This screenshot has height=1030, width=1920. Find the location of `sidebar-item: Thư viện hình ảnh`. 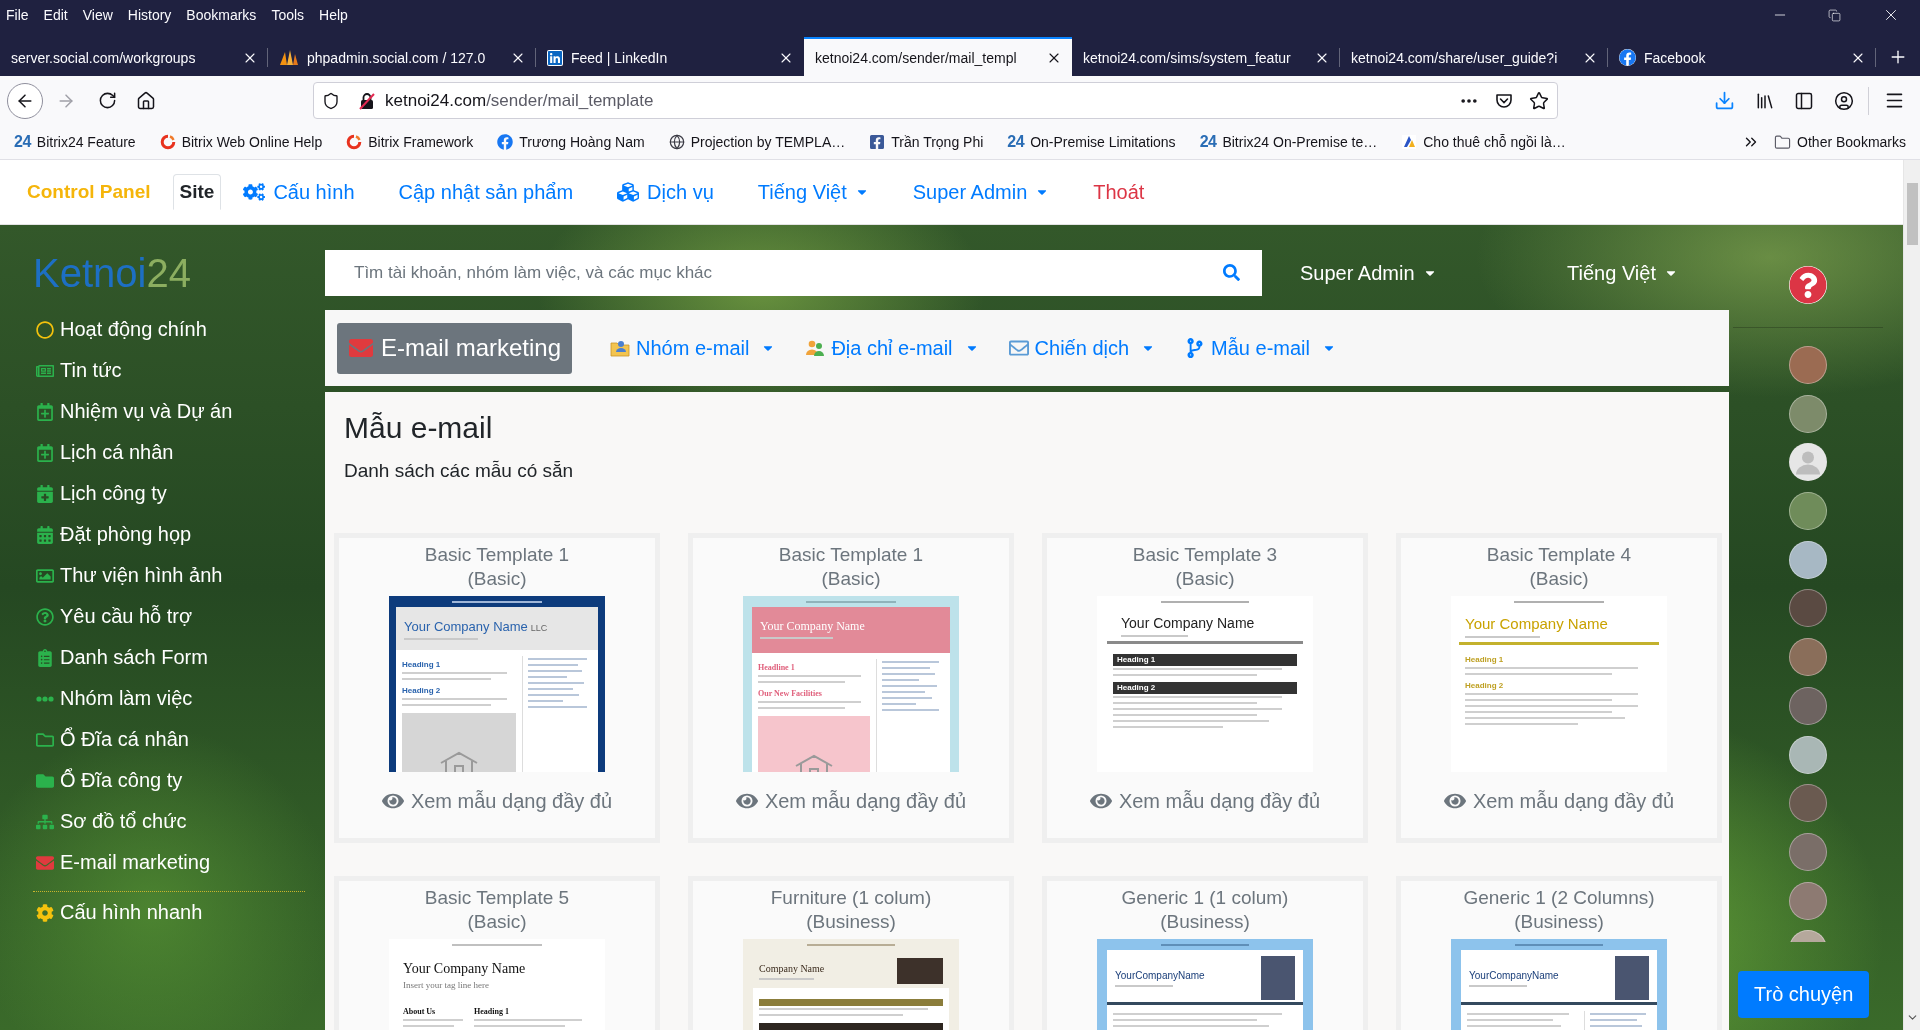

sidebar-item: Thư viện hình ảnh is located at coordinates (179, 575).